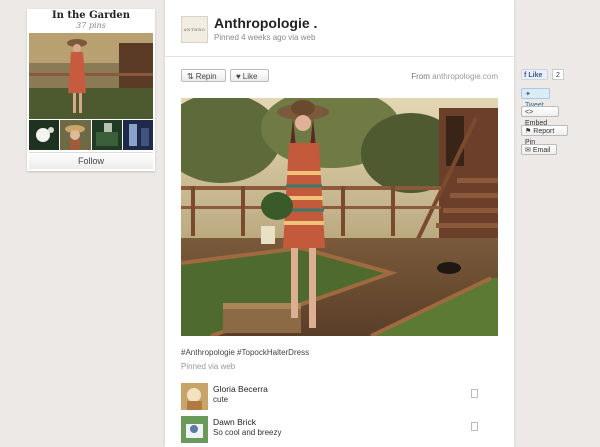 Image resolution: width=600 pixels, height=447 pixels. What do you see at coordinates (465, 76) in the screenshot?
I see `source-domain-link: anthropologie.com` at bounding box center [465, 76].